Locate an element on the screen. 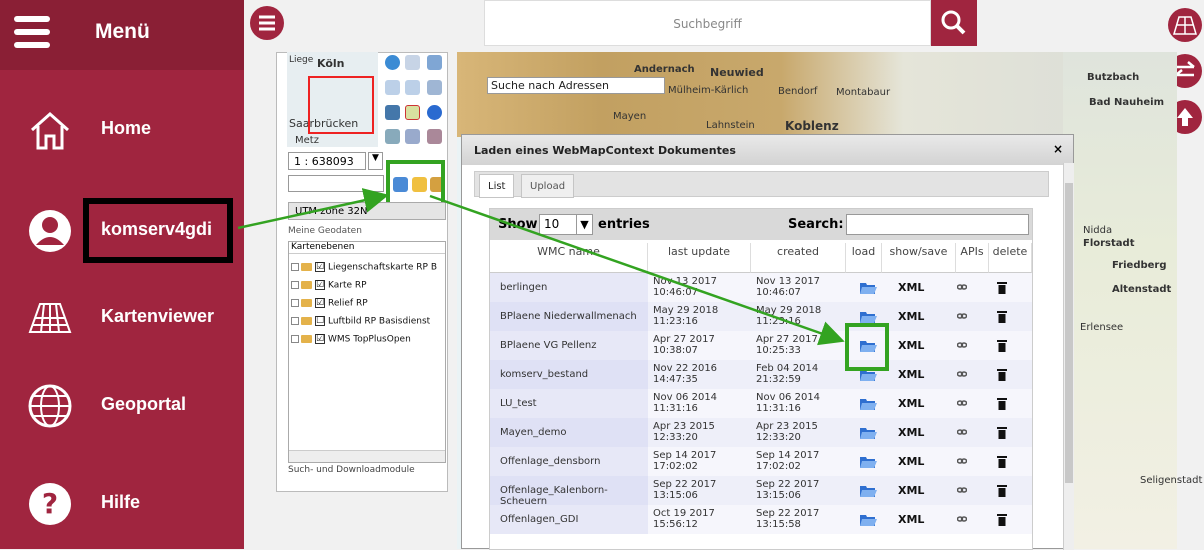 The image size is (1204, 550). arrow-to-load-tool is located at coordinates (313, 209).